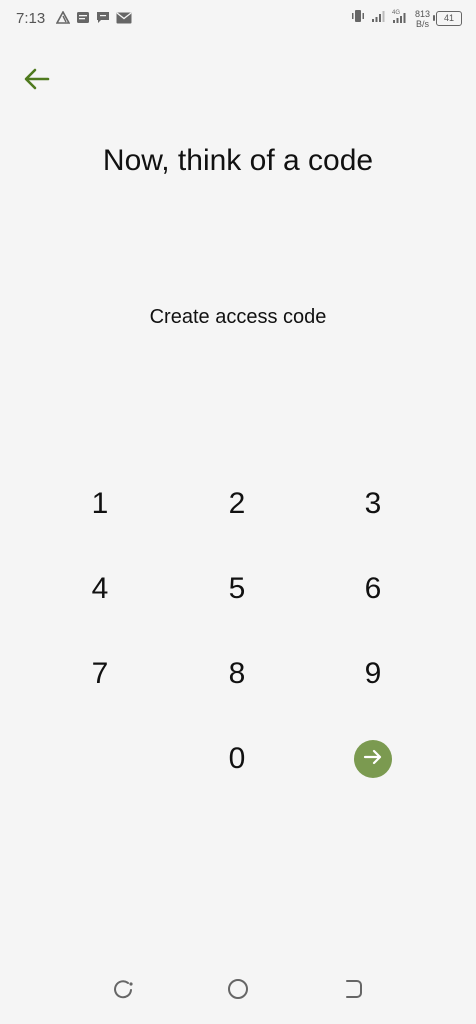  I want to click on arrow-left-icon, so click(37, 81).